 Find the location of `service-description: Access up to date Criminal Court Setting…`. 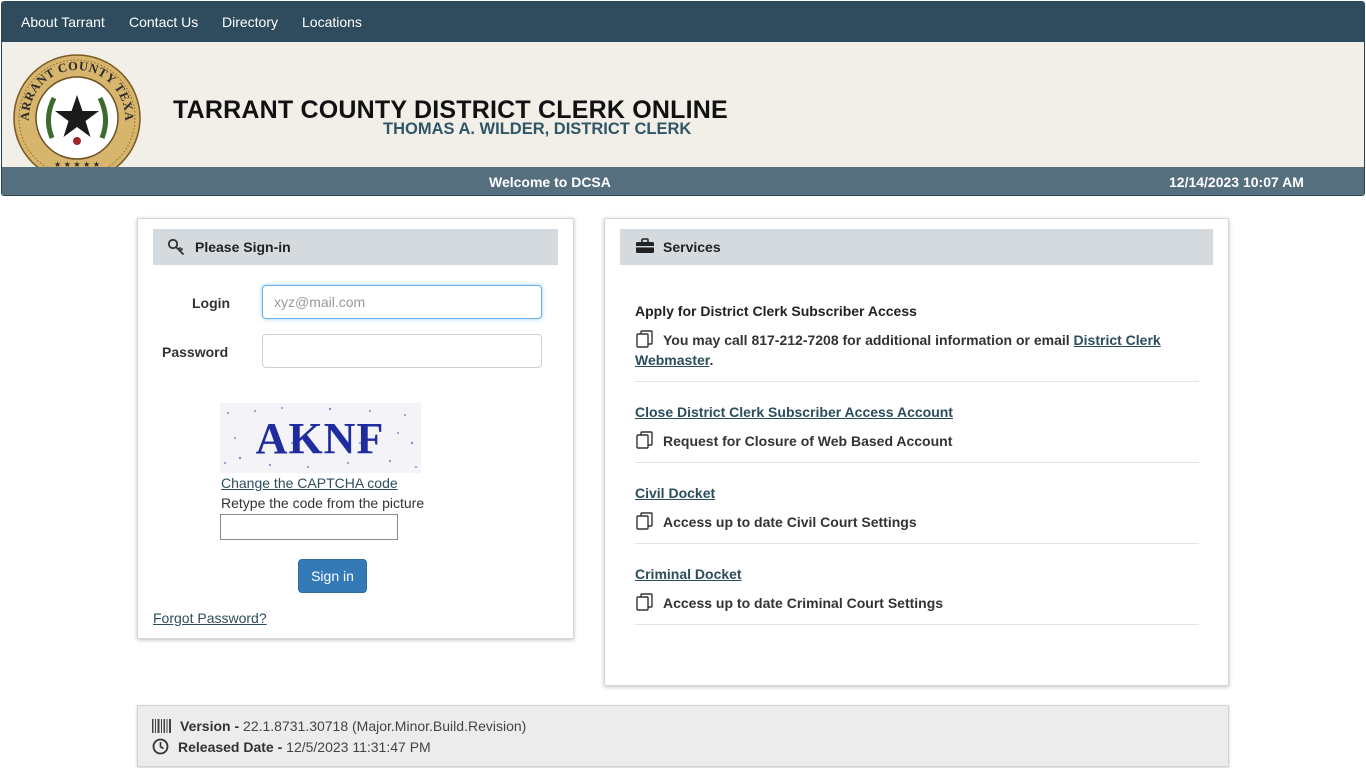

service-description: Access up to date Criminal Court Setting… is located at coordinates (905, 603).